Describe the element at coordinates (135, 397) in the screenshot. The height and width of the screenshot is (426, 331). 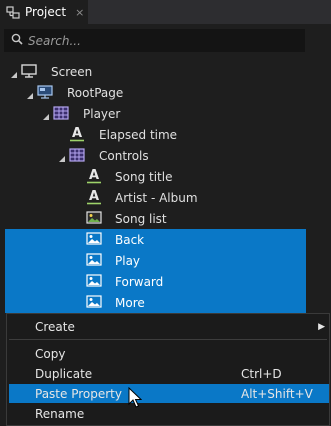
I see `mouse-cursor-icon` at that location.